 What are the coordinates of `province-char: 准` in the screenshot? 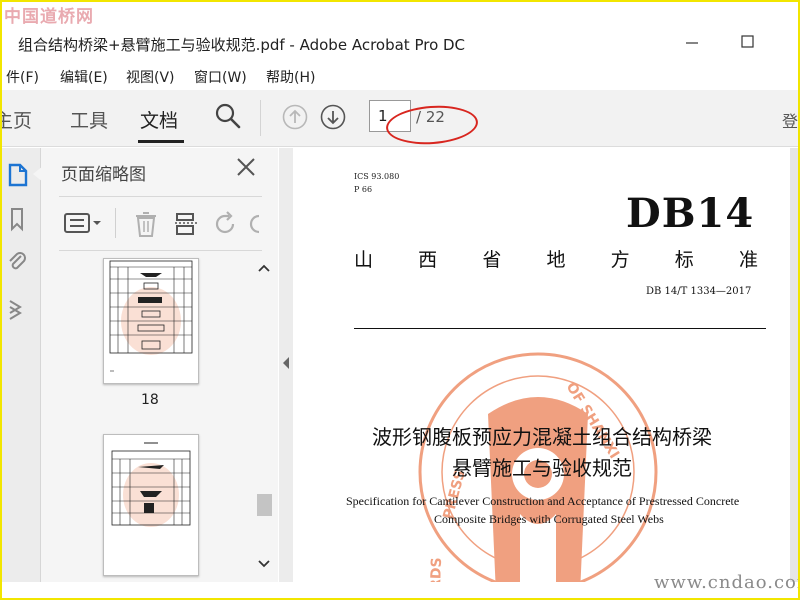 It's located at (748, 260).